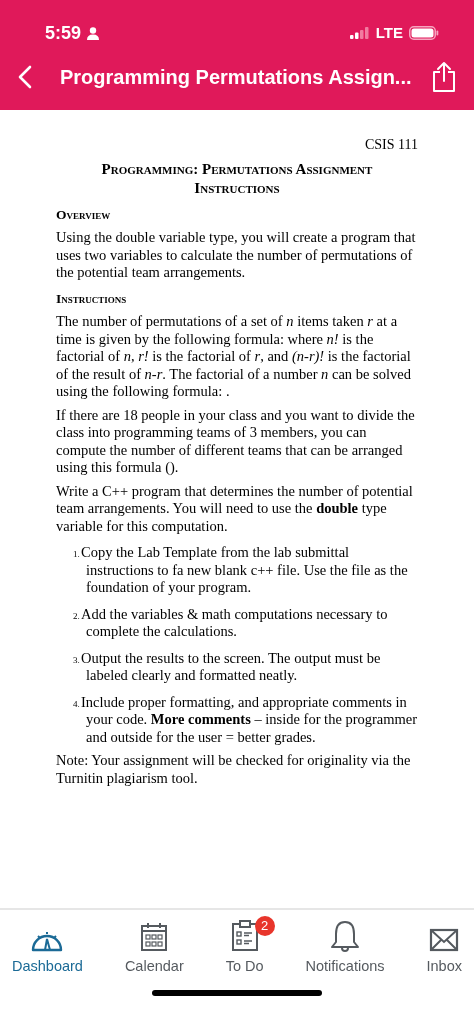  Describe the element at coordinates (83, 214) in the screenshot. I see `section-heading: Overview` at that location.